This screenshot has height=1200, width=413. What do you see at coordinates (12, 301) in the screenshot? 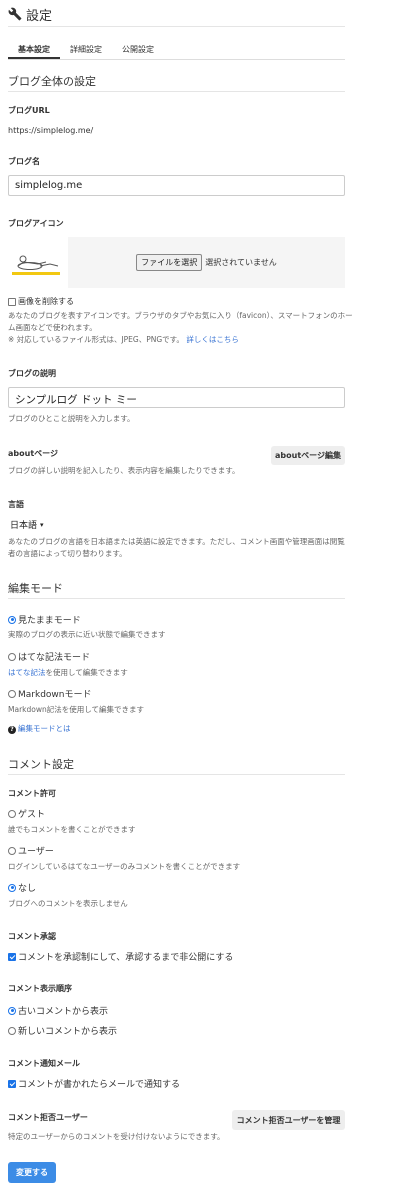
I see `delete-image-checkbox` at bounding box center [12, 301].